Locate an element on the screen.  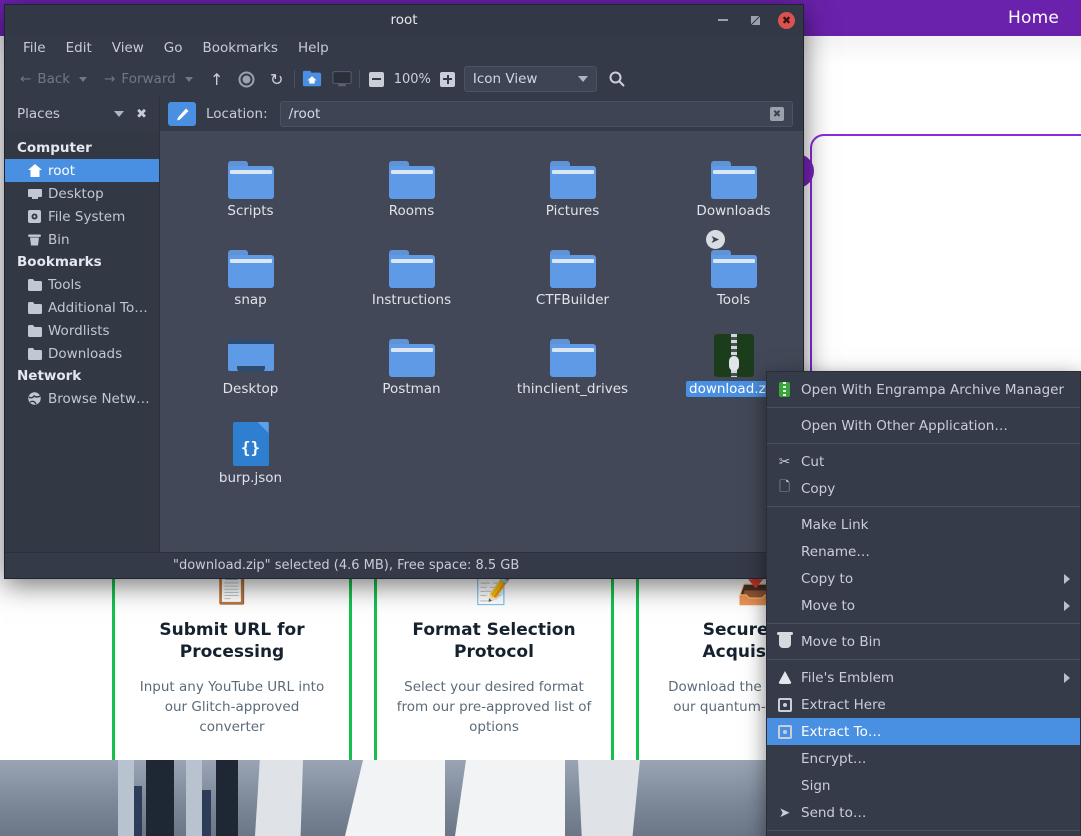
edit-location-toggle is located at coordinates (182, 114).